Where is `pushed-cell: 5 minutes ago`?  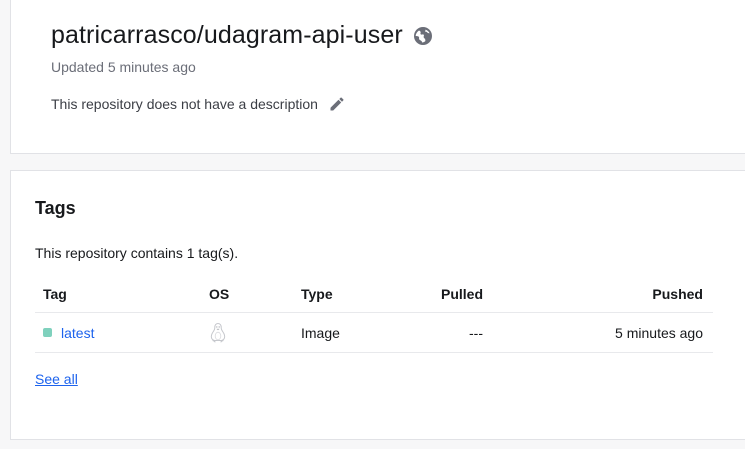
pushed-cell: 5 minutes ago is located at coordinates (659, 332).